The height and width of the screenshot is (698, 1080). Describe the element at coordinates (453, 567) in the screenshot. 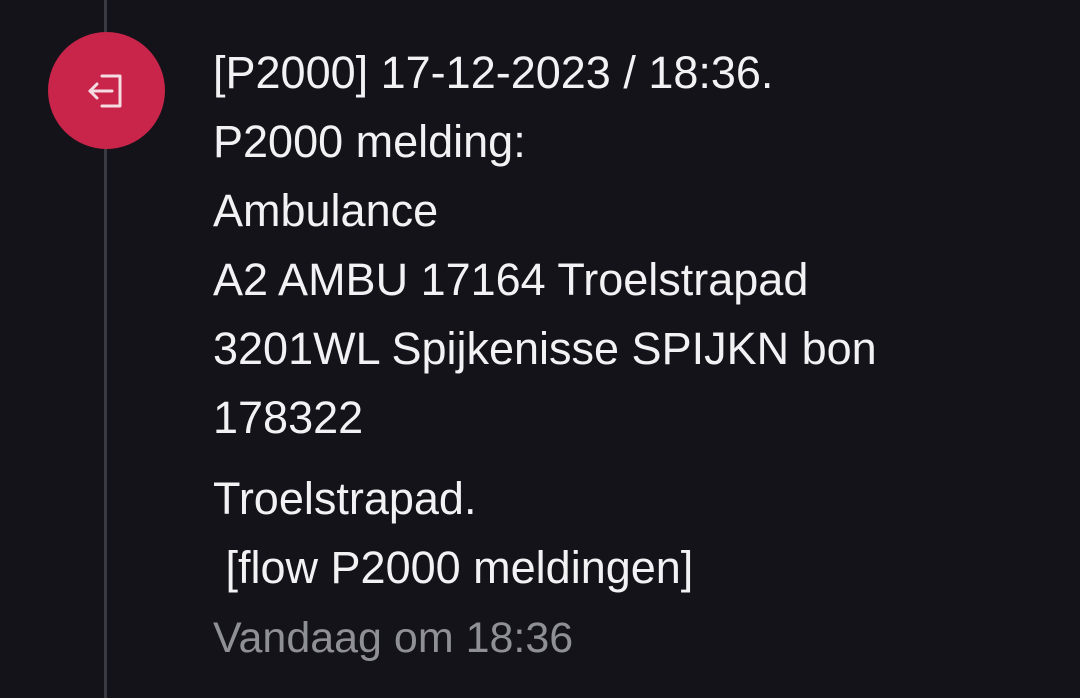

I see `message-flow-line: [flow P2000 meldingen]` at that location.